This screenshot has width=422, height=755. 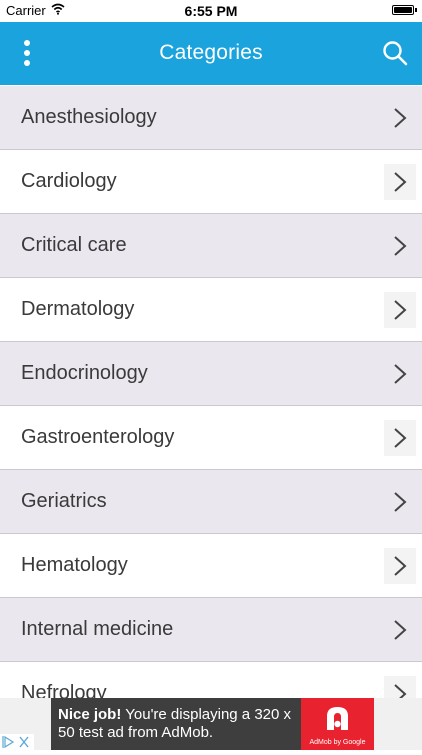 I want to click on category-row-gastroenterology: Gastroenterology, so click(x=211, y=438).